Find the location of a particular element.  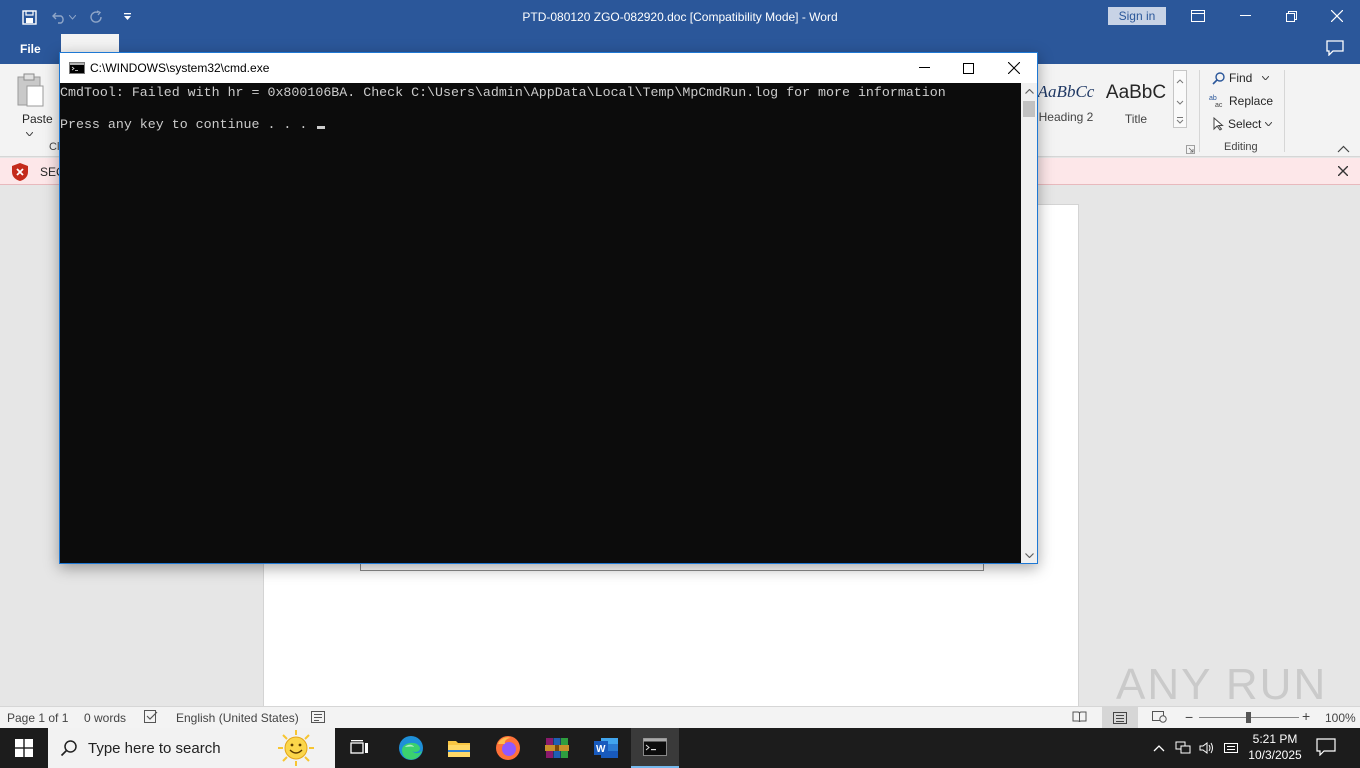

collapse-ribbon-icon is located at coordinates (1344, 147).